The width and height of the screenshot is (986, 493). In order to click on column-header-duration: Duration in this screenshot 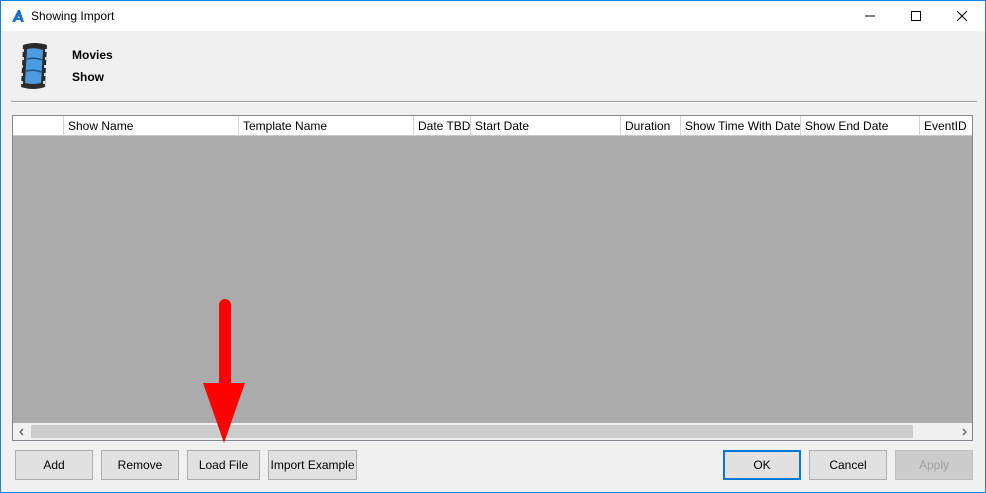, I will do `click(651, 126)`.